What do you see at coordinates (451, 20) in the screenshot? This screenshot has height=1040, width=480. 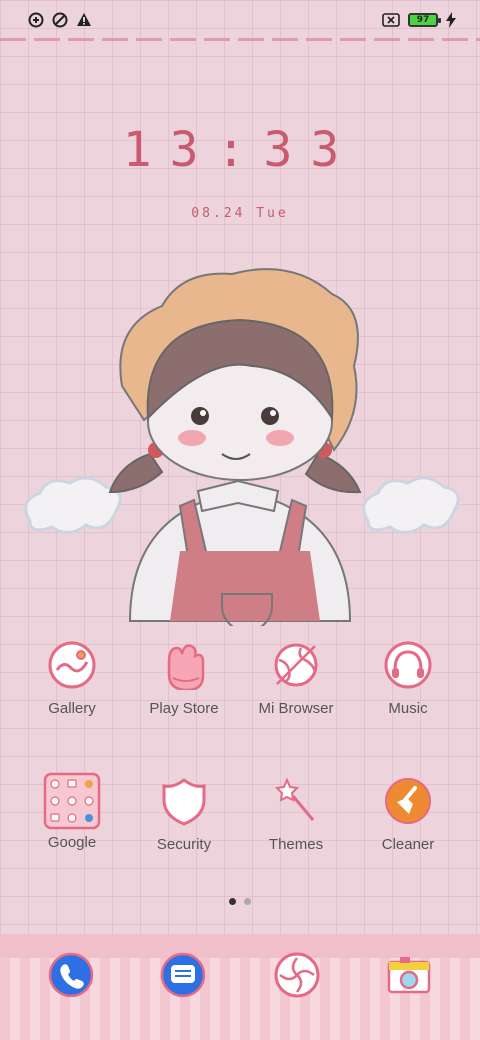 I see `charging-bolt-icon` at bounding box center [451, 20].